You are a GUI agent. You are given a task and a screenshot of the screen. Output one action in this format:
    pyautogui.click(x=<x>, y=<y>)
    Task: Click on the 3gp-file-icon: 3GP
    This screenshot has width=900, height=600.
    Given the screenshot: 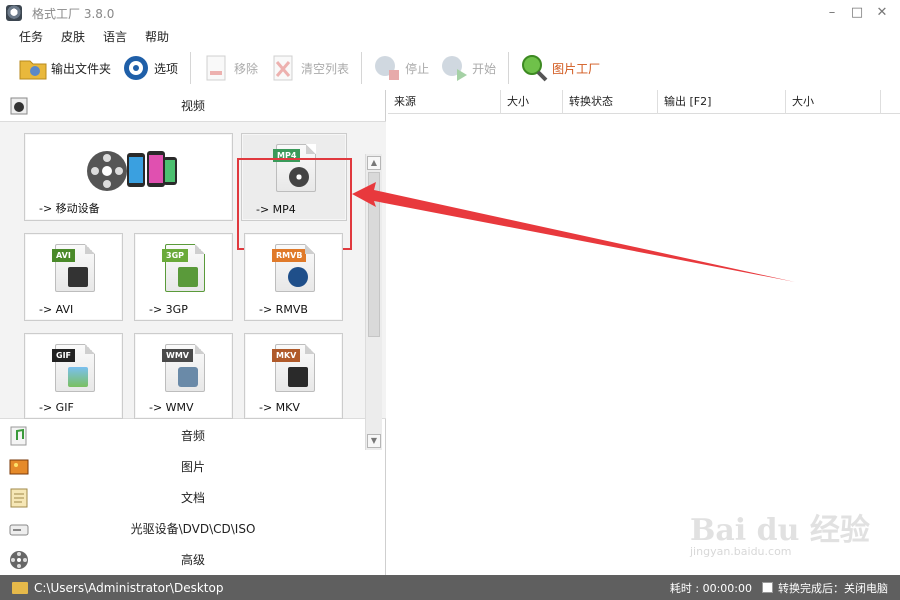 What is the action you would take?
    pyautogui.click(x=183, y=268)
    